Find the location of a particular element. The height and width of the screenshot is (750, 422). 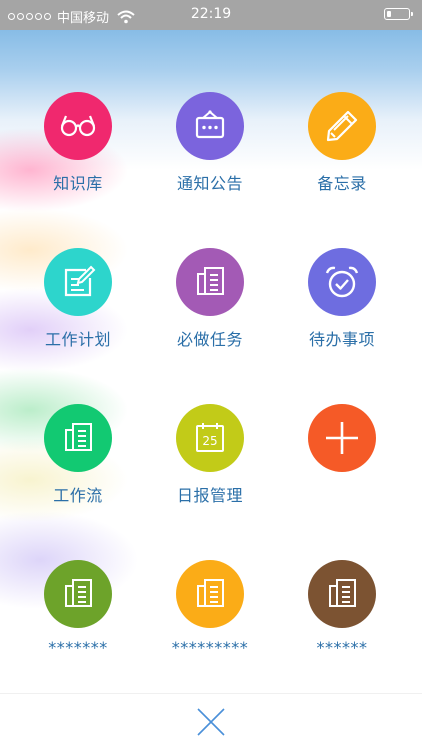

tile-label: 备忘录 is located at coordinates (342, 183).